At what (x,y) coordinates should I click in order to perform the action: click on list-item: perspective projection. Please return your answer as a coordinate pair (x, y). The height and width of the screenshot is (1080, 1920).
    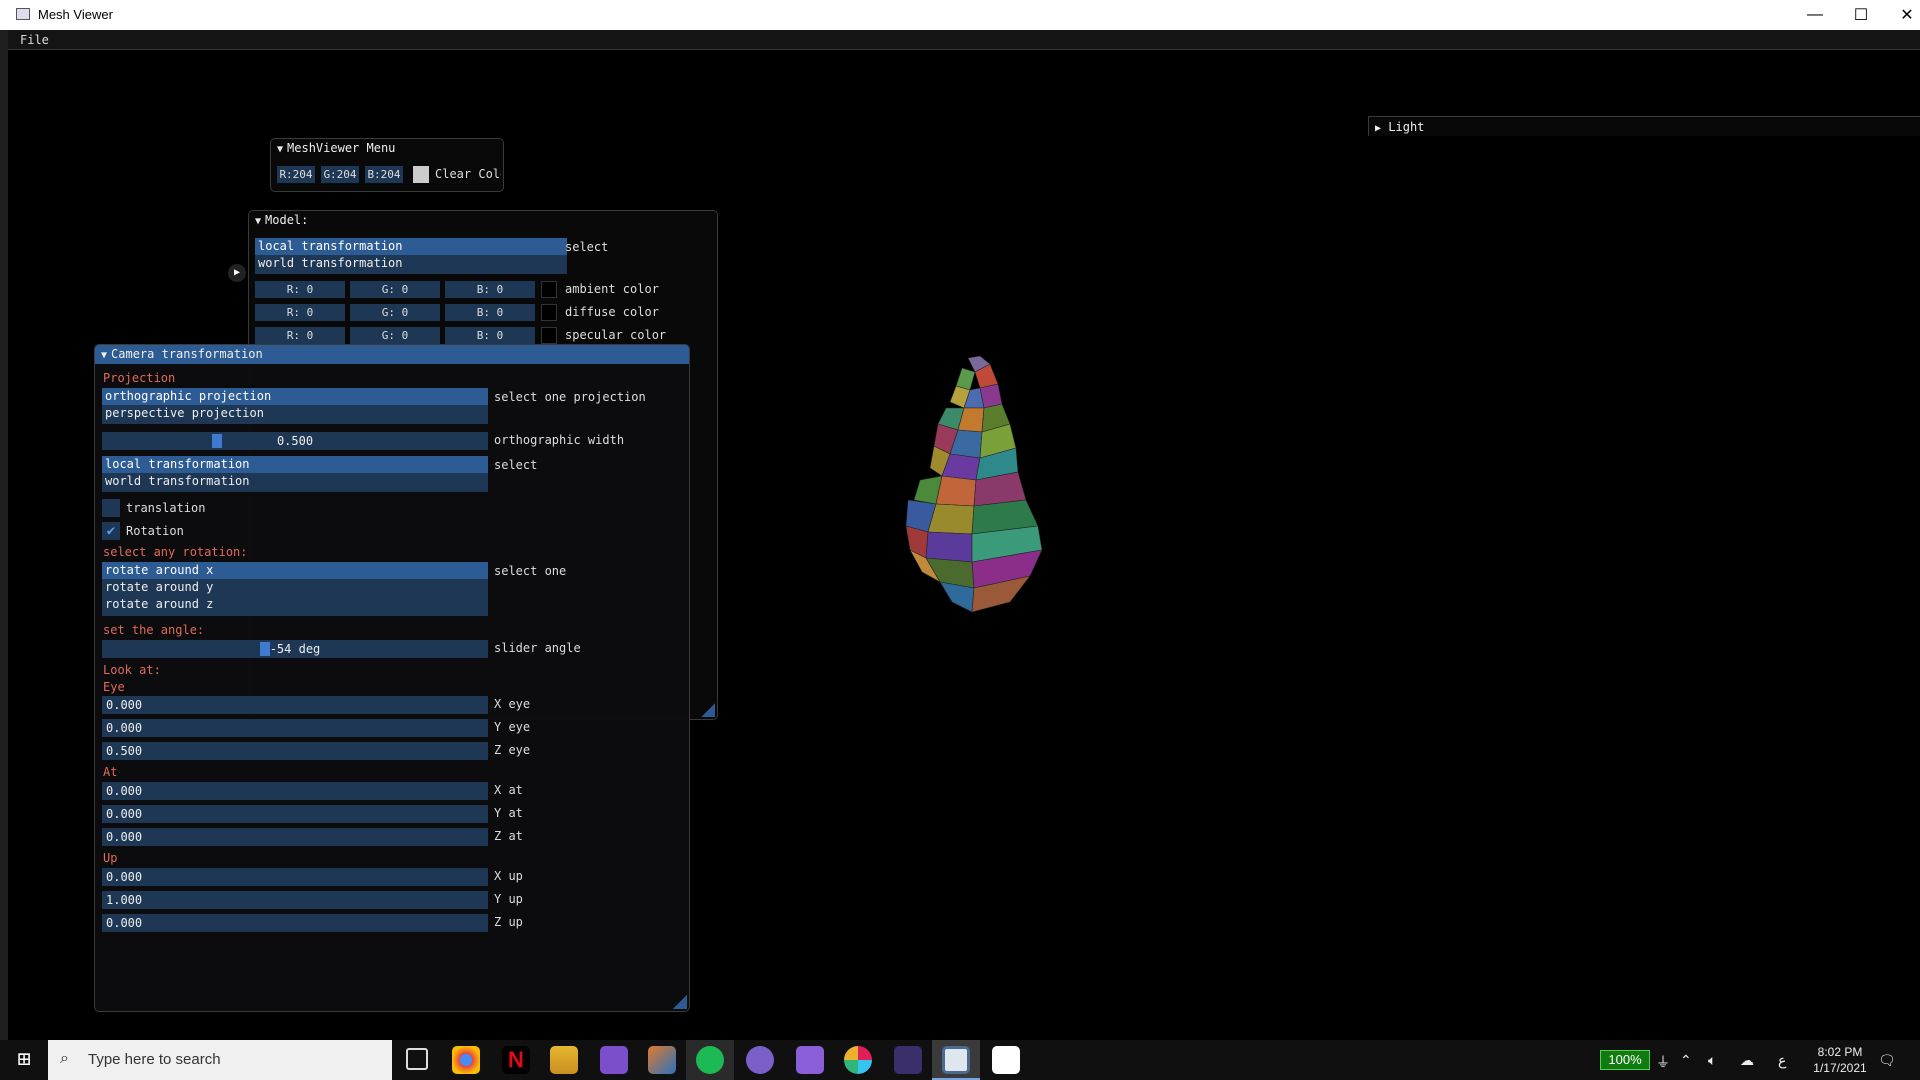
    Looking at the image, I should click on (295, 413).